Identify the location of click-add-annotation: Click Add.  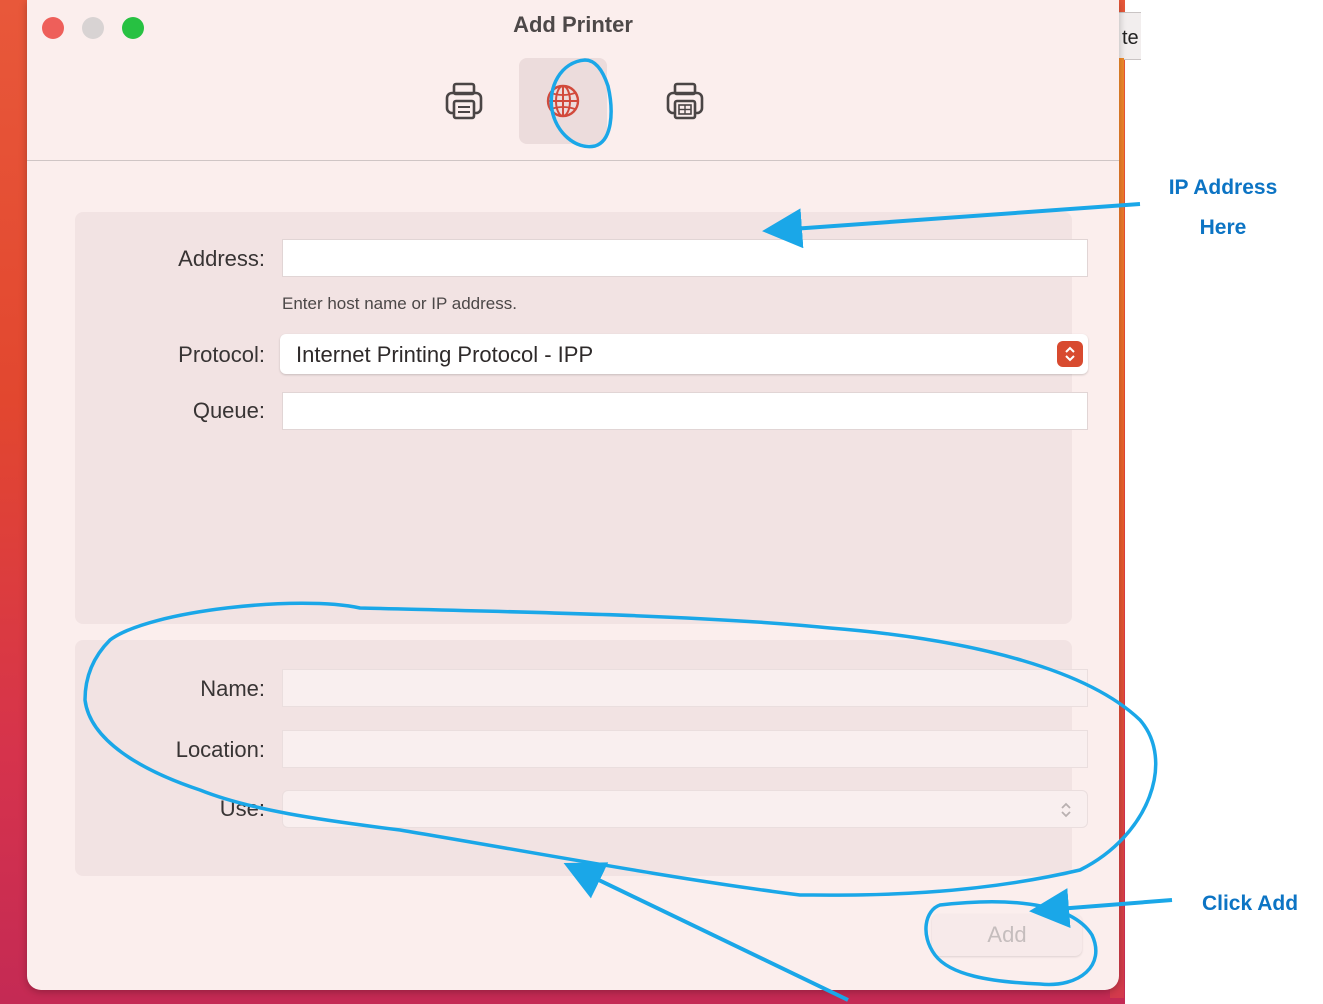
(1250, 903).